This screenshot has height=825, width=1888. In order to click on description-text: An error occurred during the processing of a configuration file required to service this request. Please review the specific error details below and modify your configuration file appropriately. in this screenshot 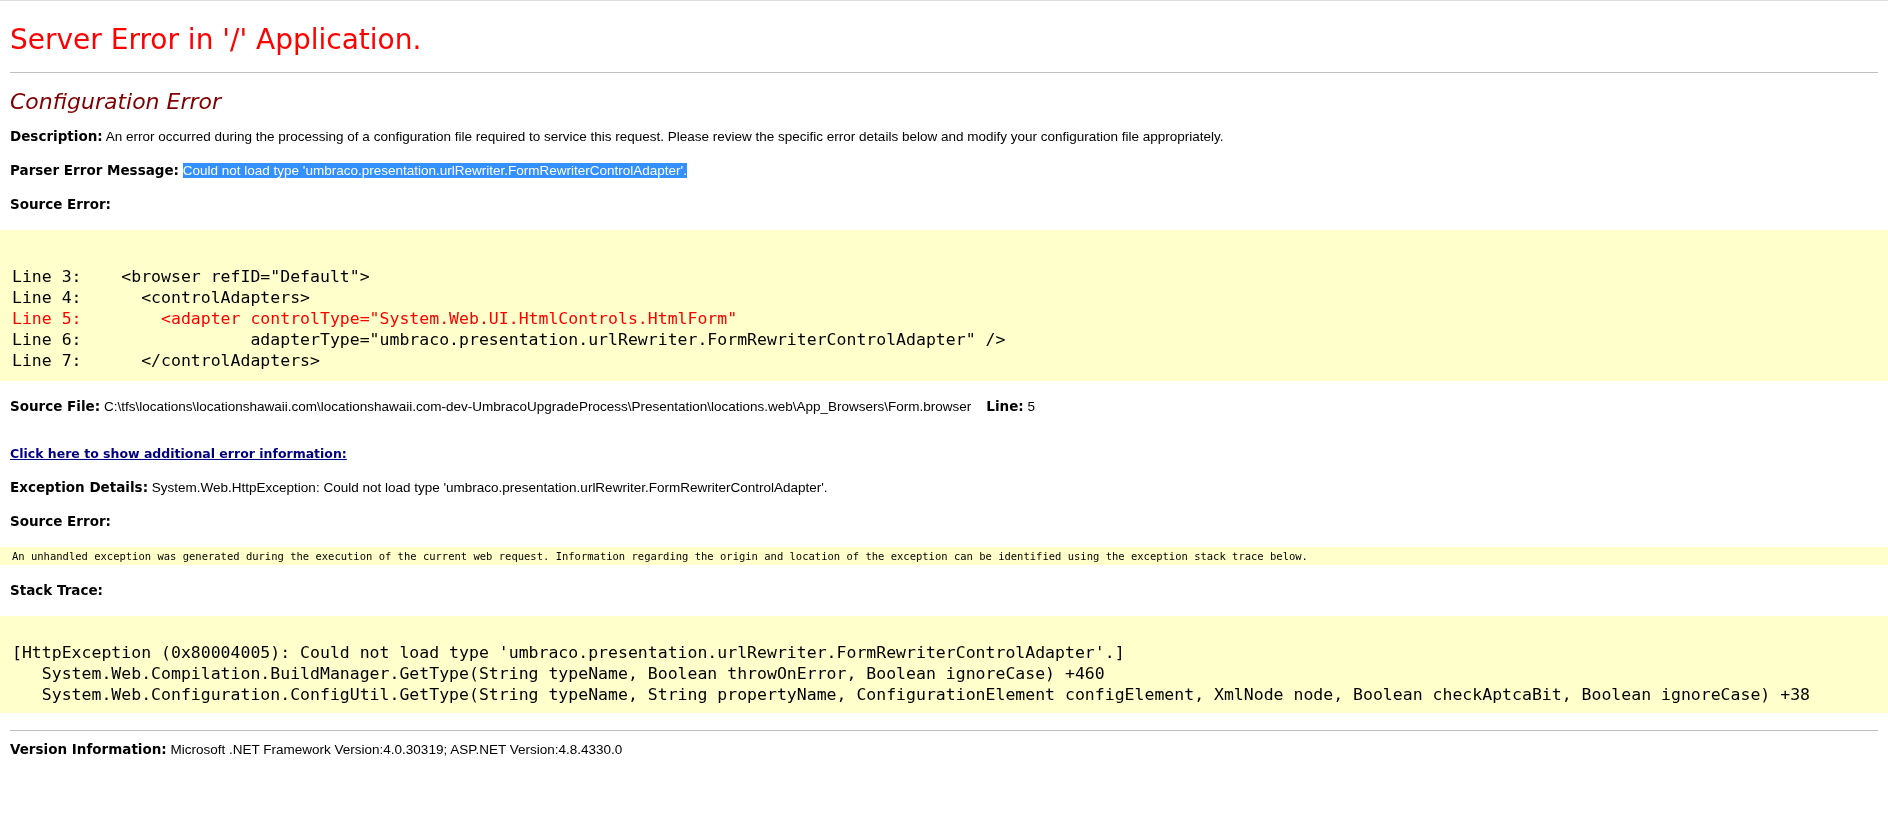, I will do `click(664, 136)`.